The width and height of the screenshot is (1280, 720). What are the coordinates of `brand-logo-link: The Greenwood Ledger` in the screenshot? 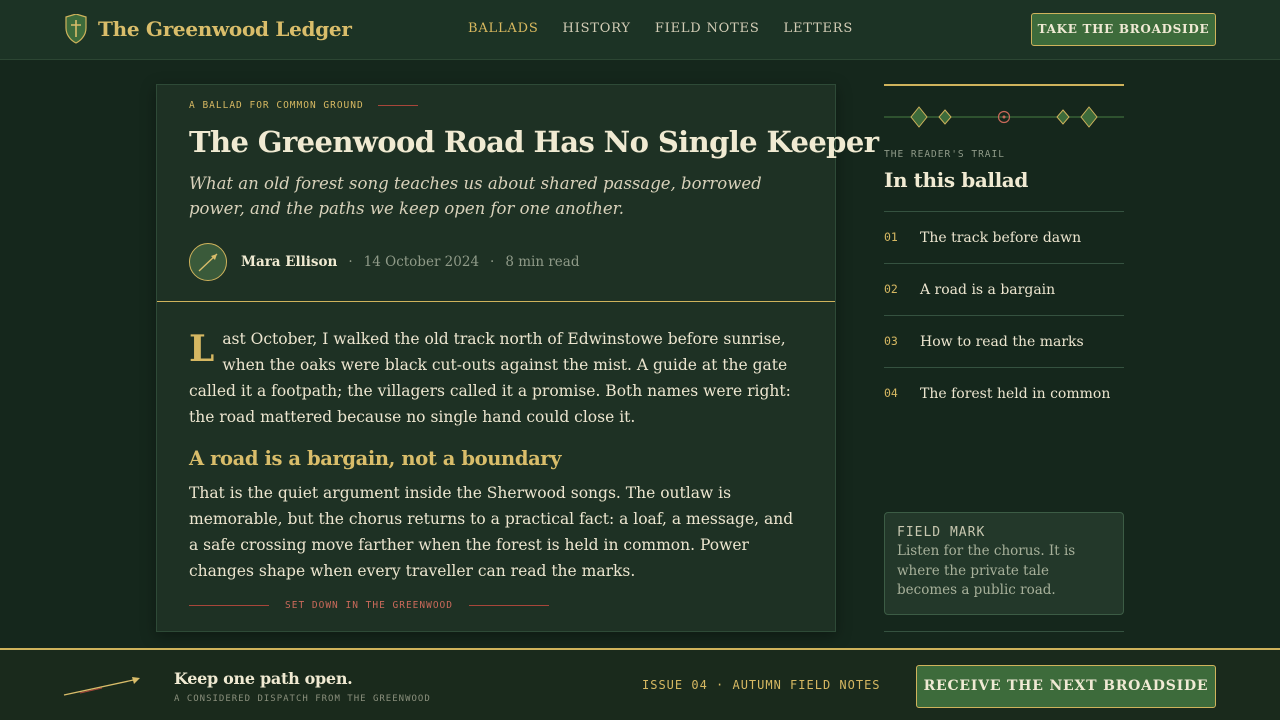 It's located at (208, 29).